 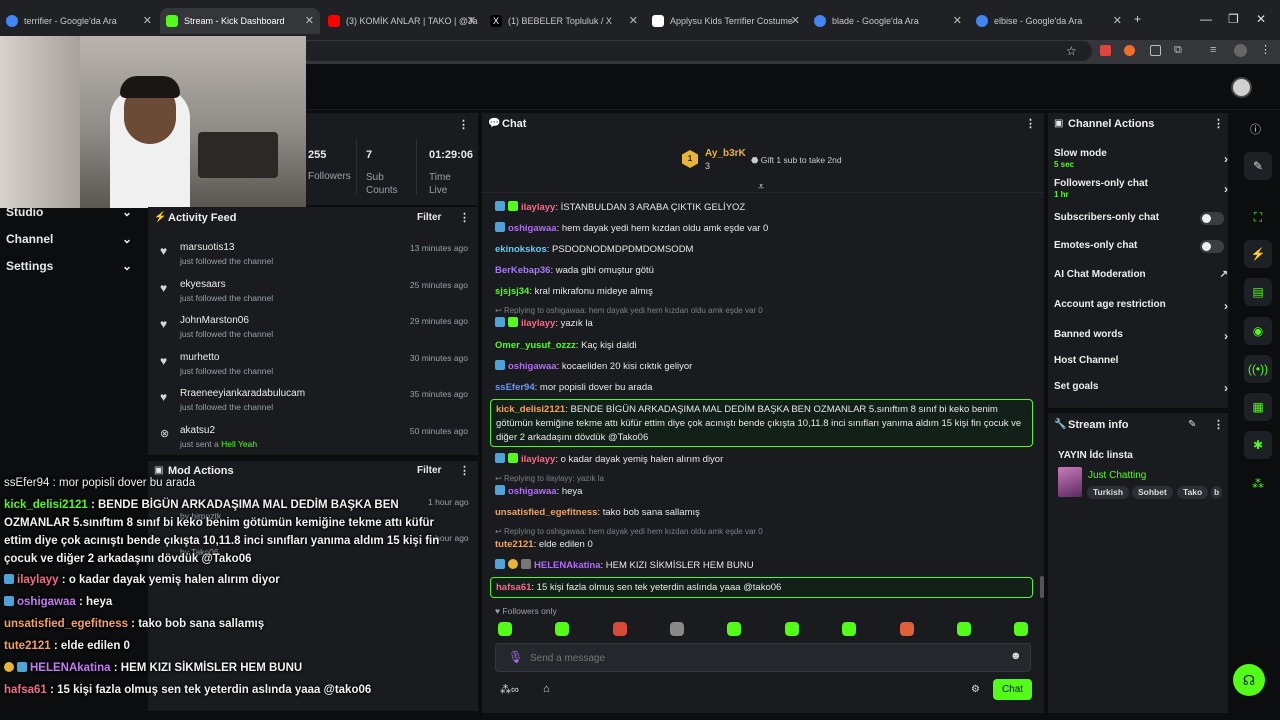 I want to click on gift-cta: ⬣ Gift 1 sub to take 2nd, so click(x=796, y=160).